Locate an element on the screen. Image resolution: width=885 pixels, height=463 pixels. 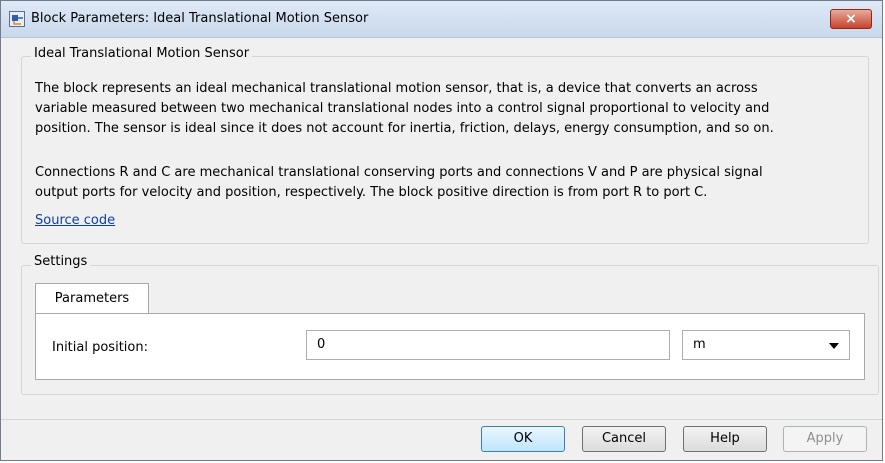
ok-button: OK is located at coordinates (523, 439).